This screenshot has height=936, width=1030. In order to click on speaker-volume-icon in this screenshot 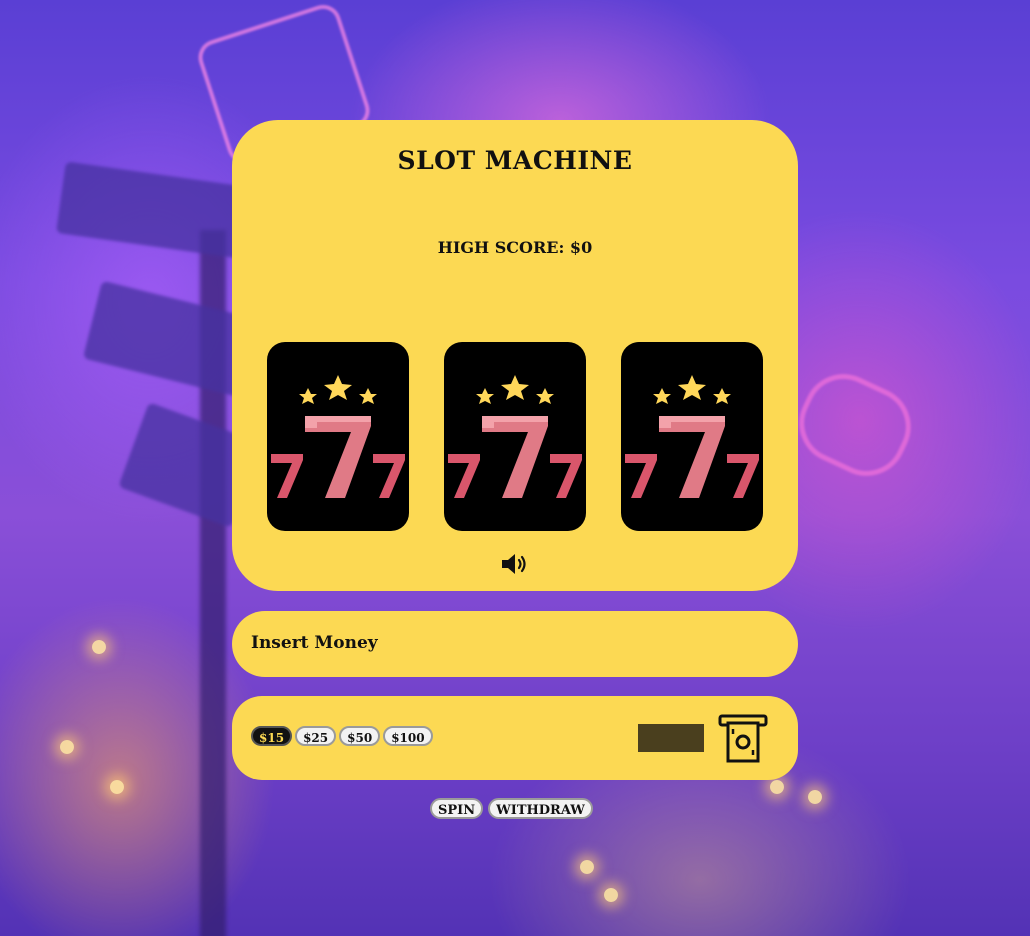, I will do `click(515, 564)`.